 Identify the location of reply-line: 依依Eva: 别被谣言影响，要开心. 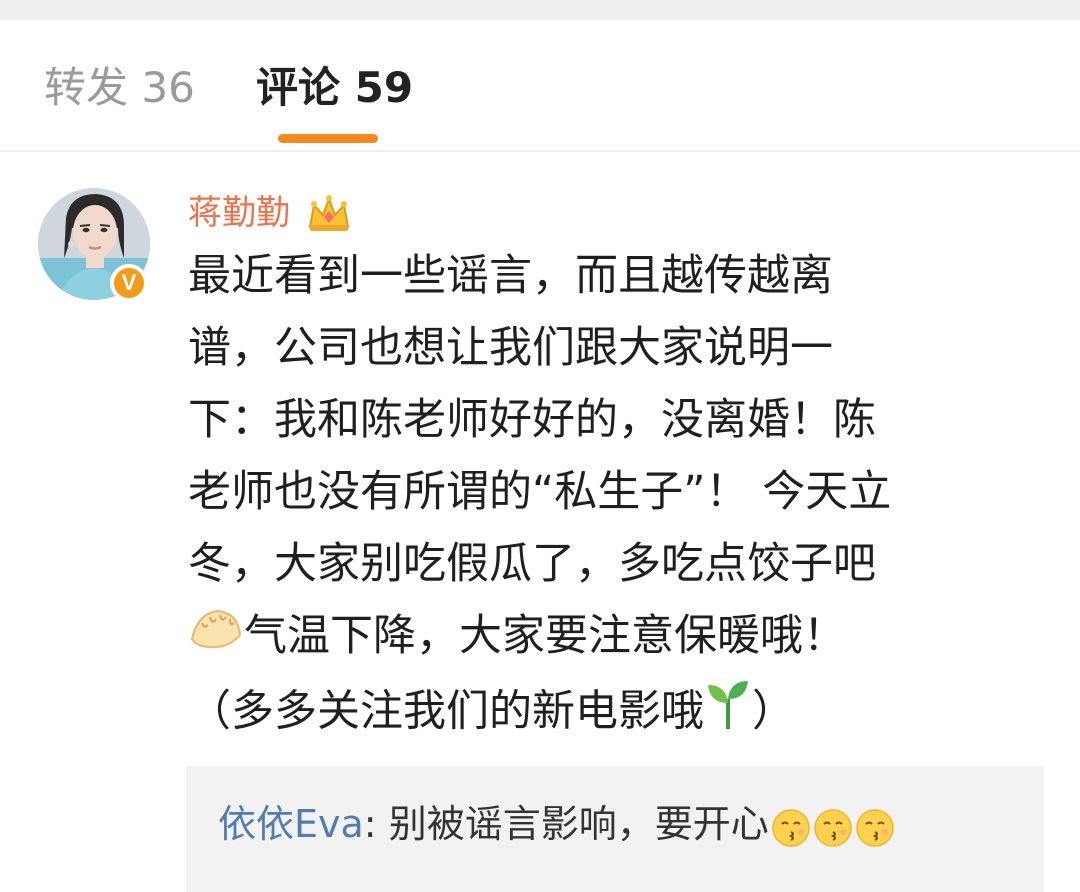
(556, 824).